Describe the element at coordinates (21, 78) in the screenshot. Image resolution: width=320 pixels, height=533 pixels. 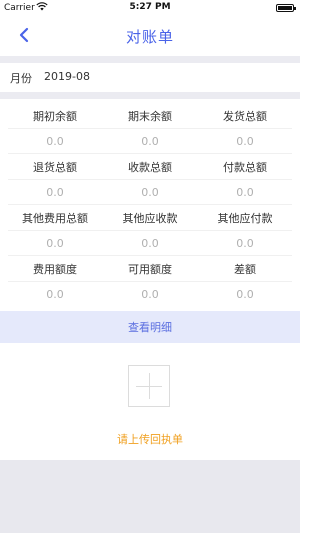
I see `month-label: 月份` at that location.